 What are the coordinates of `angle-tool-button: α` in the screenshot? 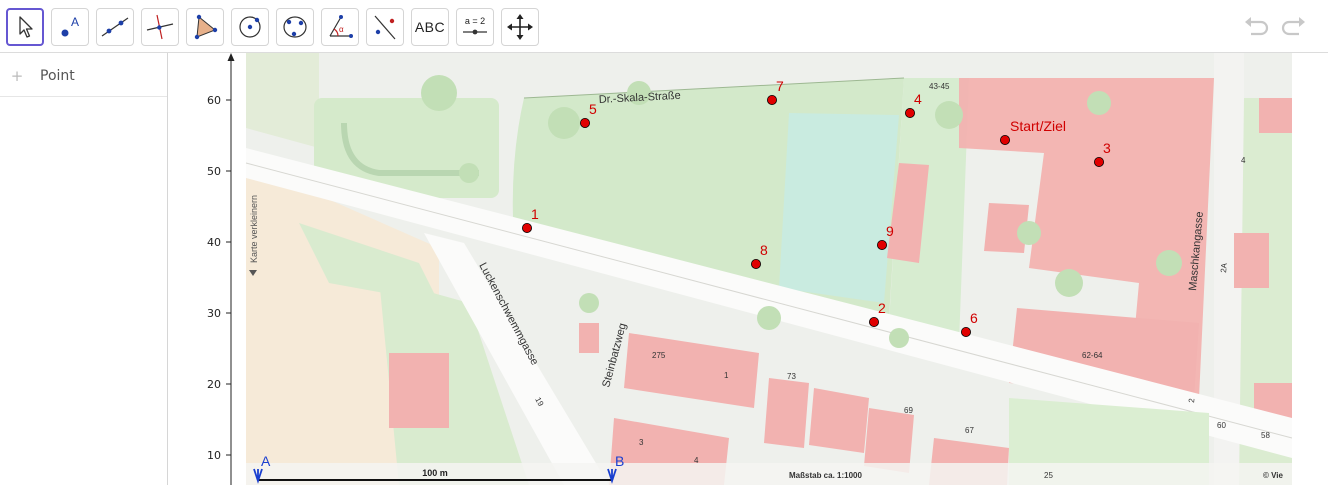 It's located at (340, 27).